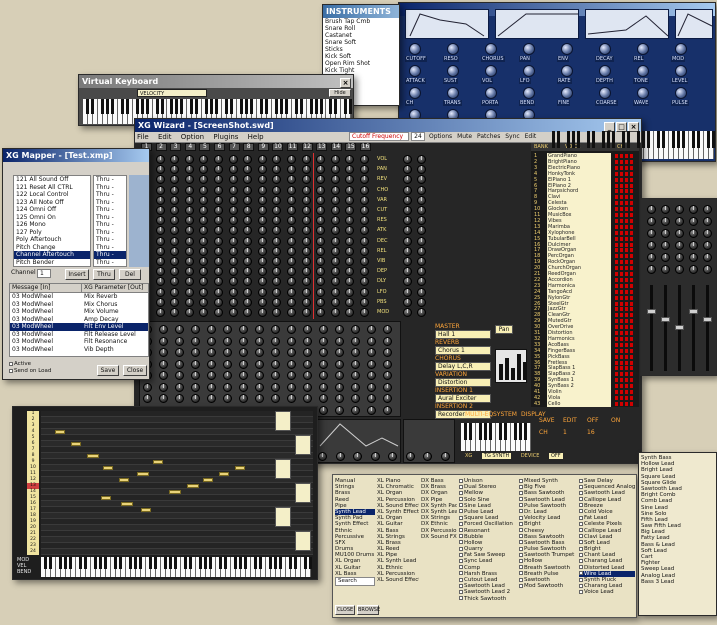 This screenshot has height=625, width=717. Describe the element at coordinates (679, 327) in the screenshot. I see `mixer-fader` at that location.